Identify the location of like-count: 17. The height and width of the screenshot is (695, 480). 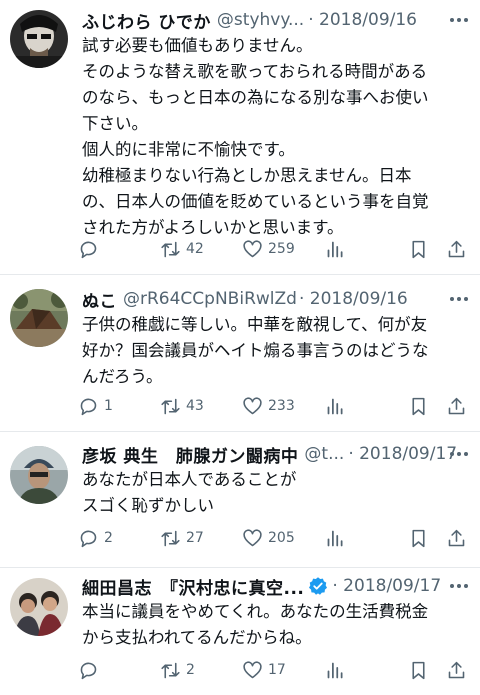
(277, 670).